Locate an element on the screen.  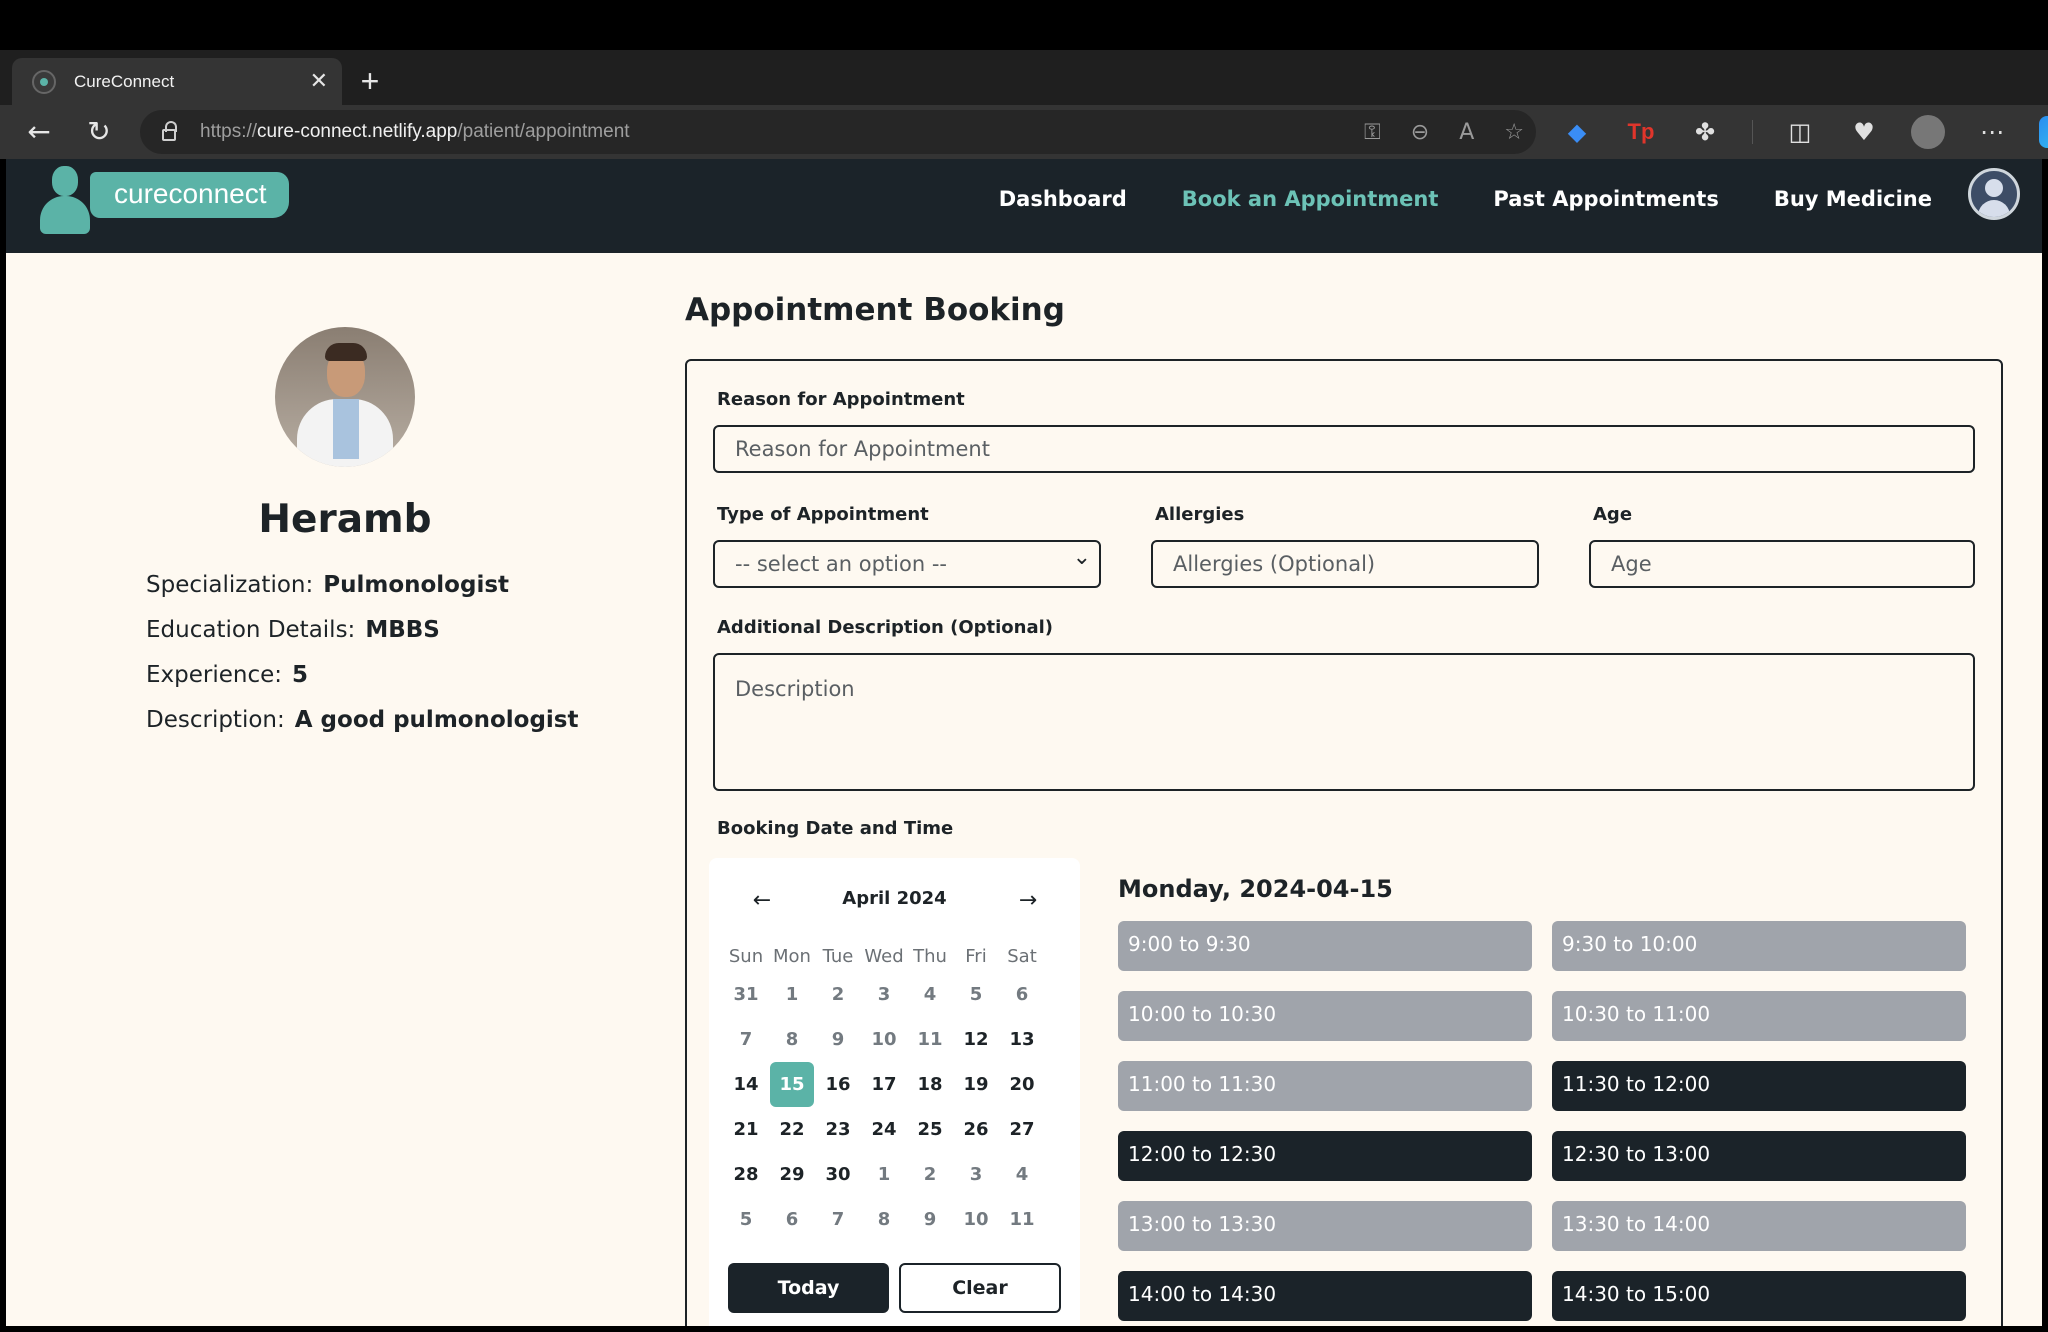
description-label: Additional Description (Optional) is located at coordinates (885, 627).